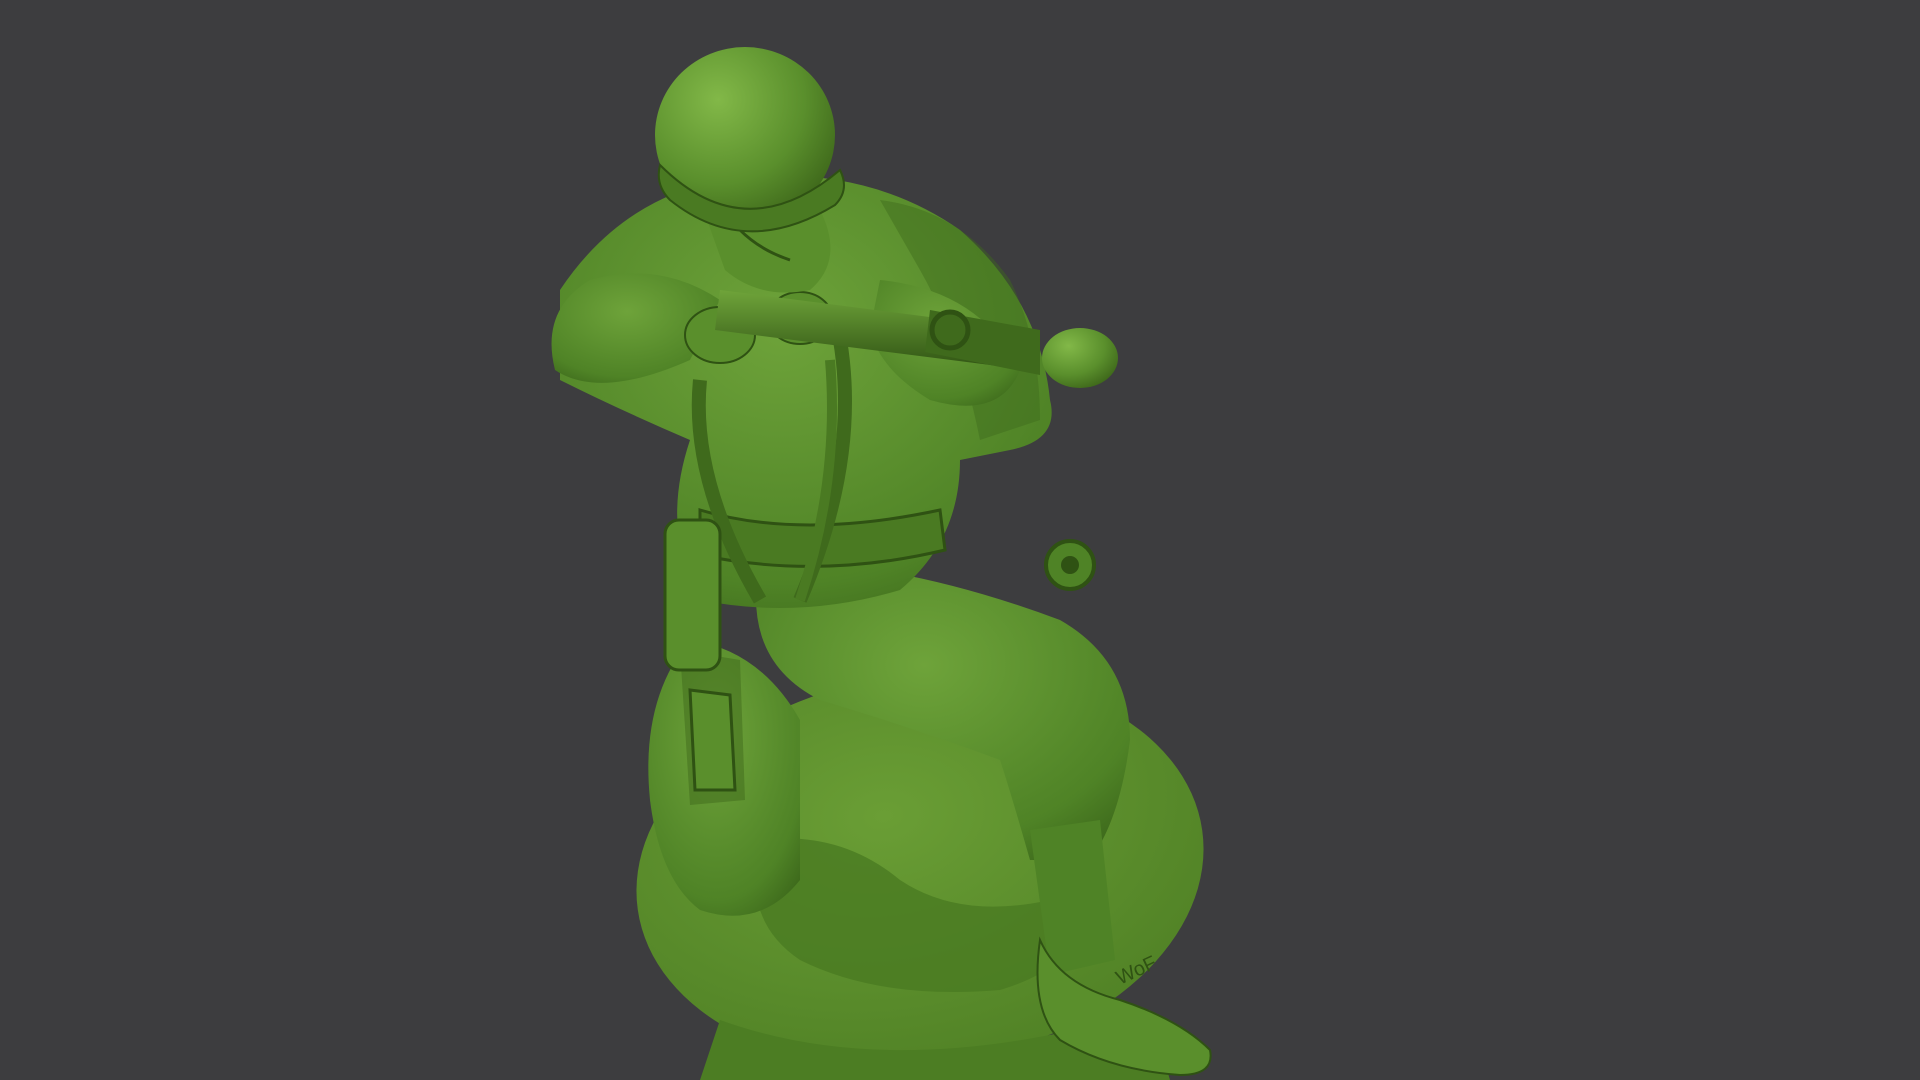 This screenshot has height=1080, width=1920. What do you see at coordinates (724, 778) in the screenshot?
I see `kneeling-leg` at bounding box center [724, 778].